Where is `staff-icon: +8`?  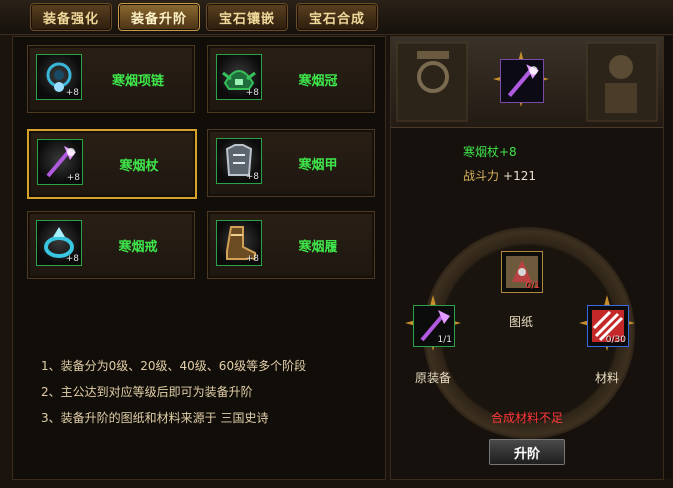
staff-icon: +8 is located at coordinates (60, 162).